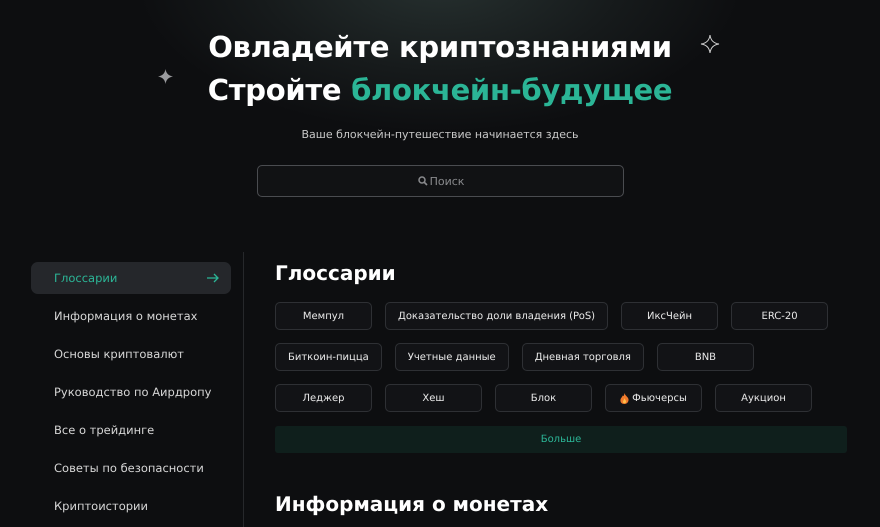  I want to click on glossary-tag: Мемпул, so click(323, 316).